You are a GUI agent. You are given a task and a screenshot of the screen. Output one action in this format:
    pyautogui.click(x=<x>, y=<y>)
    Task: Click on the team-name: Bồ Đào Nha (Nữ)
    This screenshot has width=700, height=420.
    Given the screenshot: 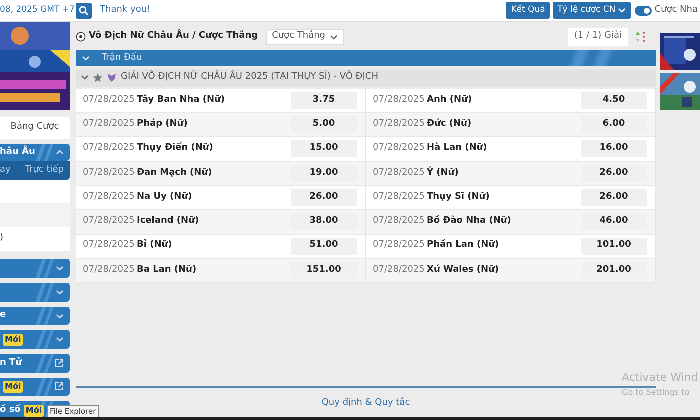 What is the action you would take?
    pyautogui.click(x=469, y=221)
    